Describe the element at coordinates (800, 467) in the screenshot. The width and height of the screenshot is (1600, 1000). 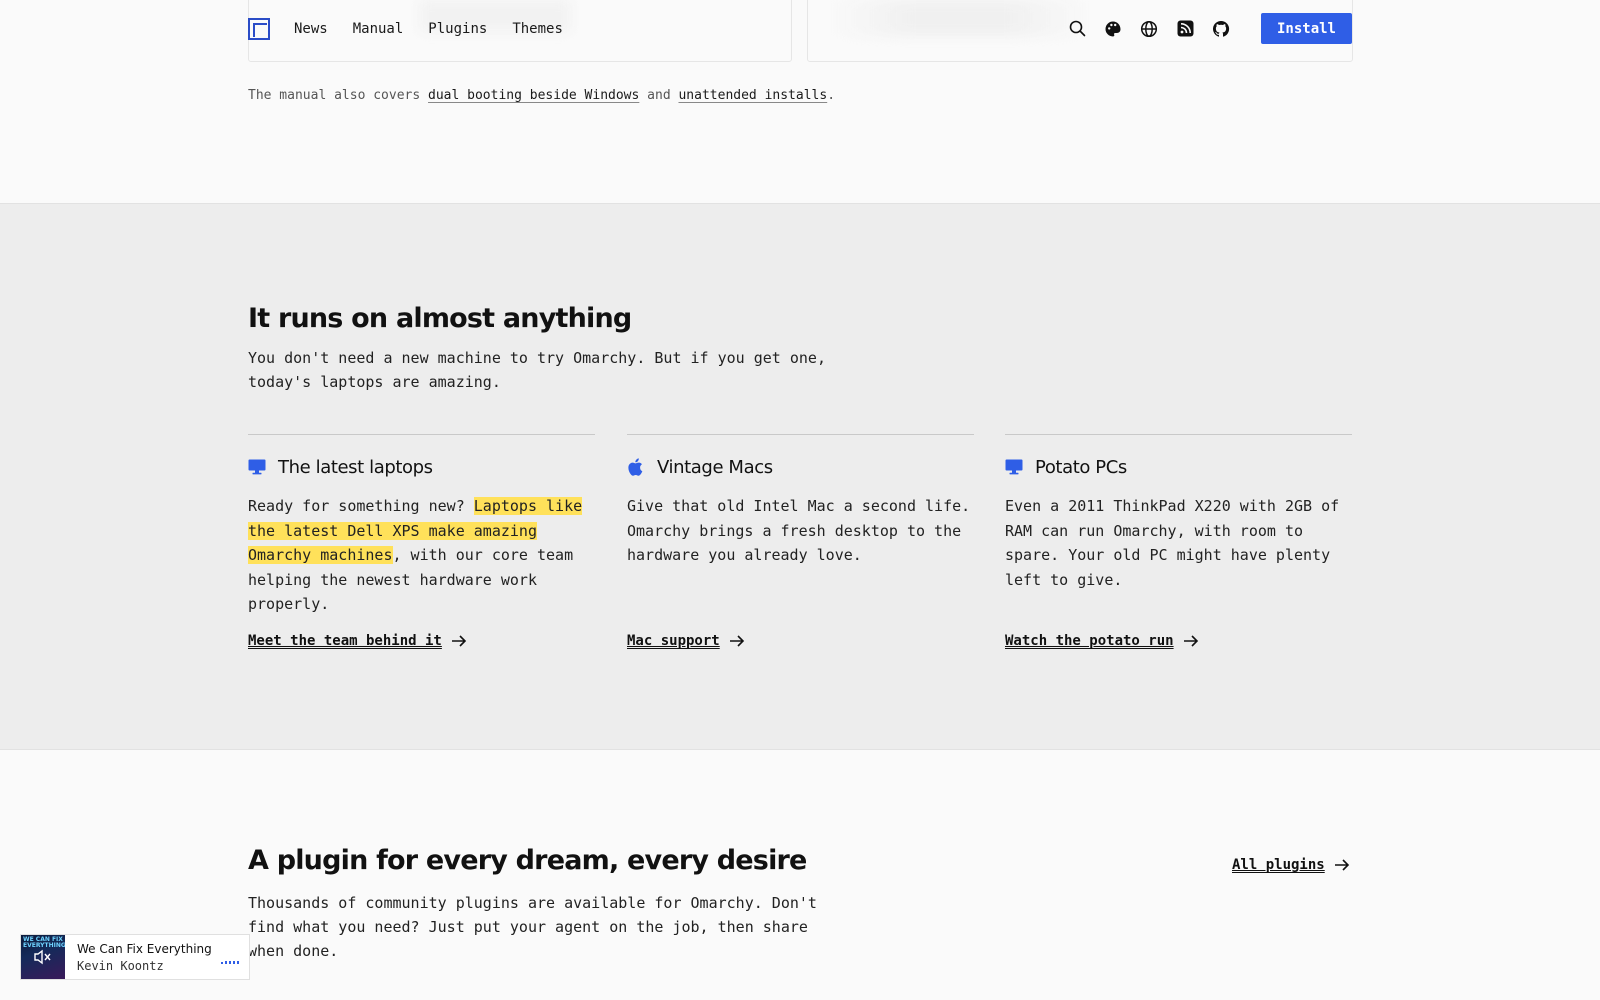
I see `macs-card-header: Vintage Macs` at that location.